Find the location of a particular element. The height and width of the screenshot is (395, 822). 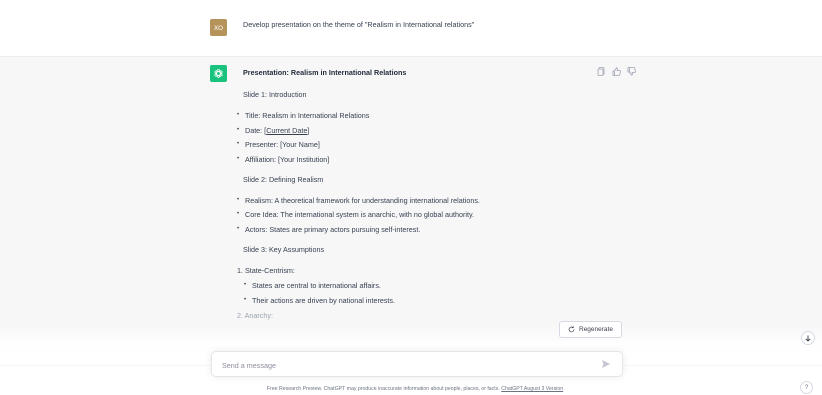

help-button: ? is located at coordinates (806, 387).